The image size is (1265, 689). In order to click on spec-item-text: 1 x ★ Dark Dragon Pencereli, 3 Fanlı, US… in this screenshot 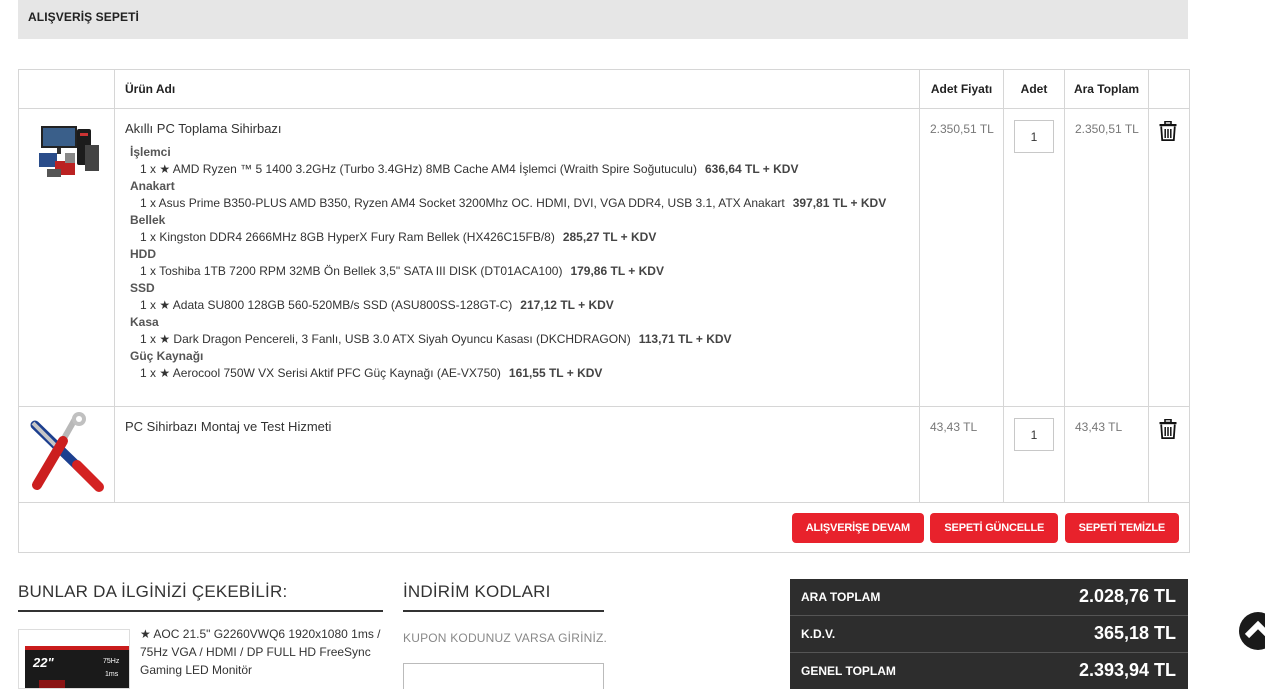, I will do `click(385, 339)`.